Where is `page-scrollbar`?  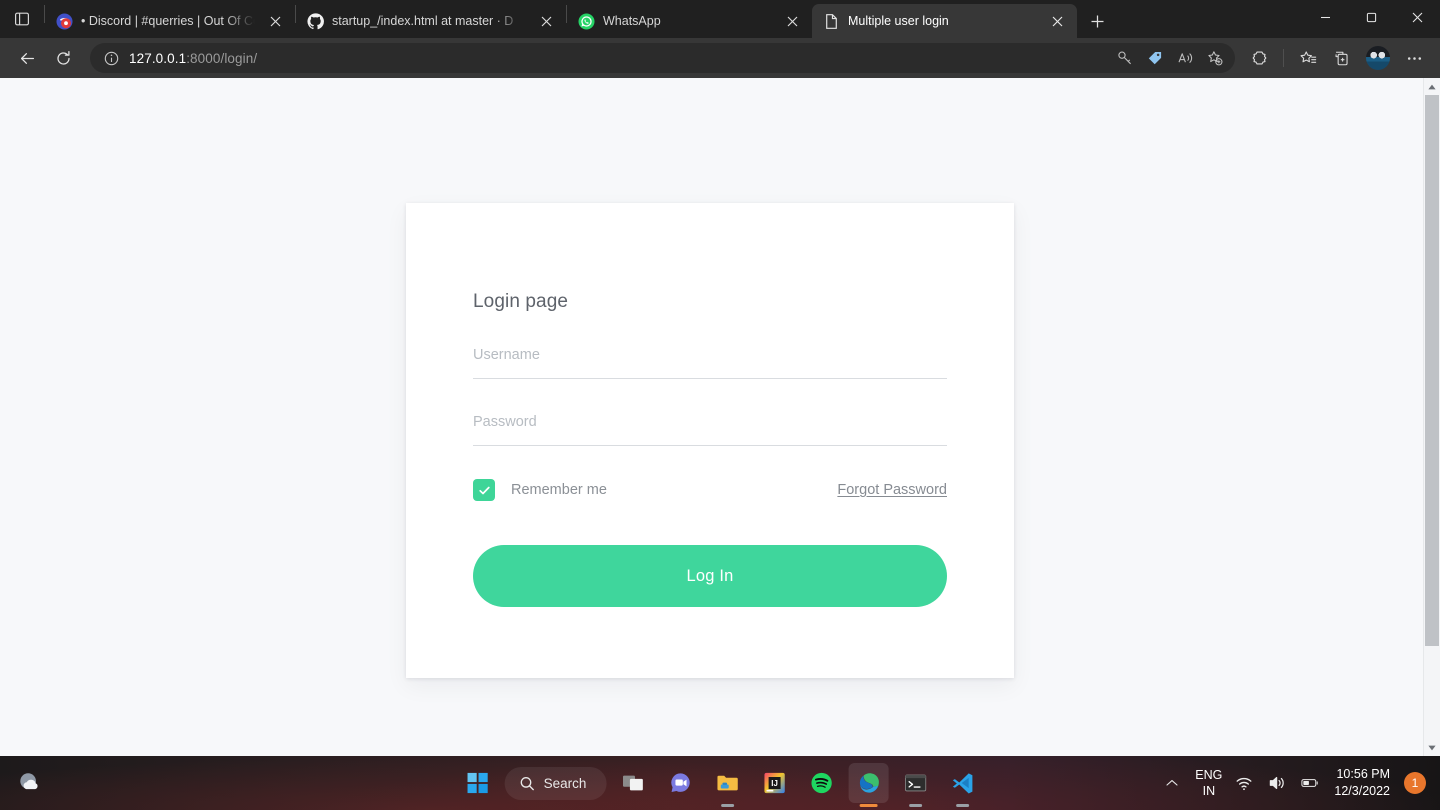 page-scrollbar is located at coordinates (1431, 417).